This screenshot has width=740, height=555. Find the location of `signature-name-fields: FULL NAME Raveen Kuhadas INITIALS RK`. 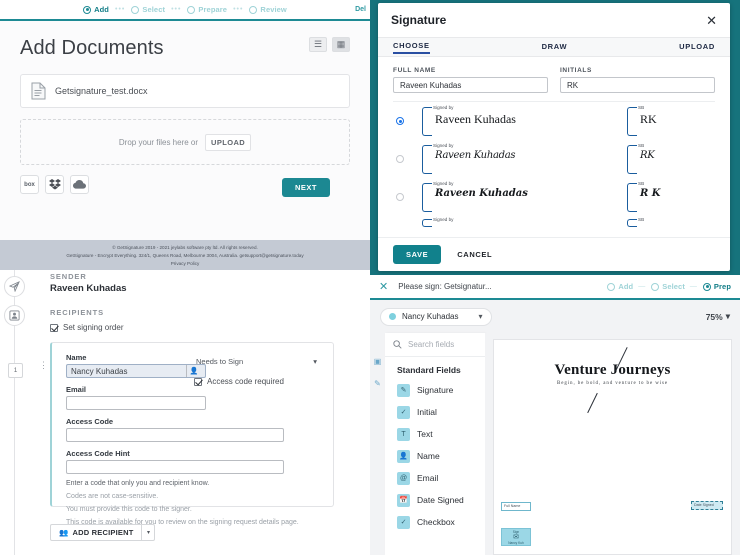

signature-name-fields: FULL NAME Raveen Kuhadas INITIALS RK is located at coordinates (554, 75).